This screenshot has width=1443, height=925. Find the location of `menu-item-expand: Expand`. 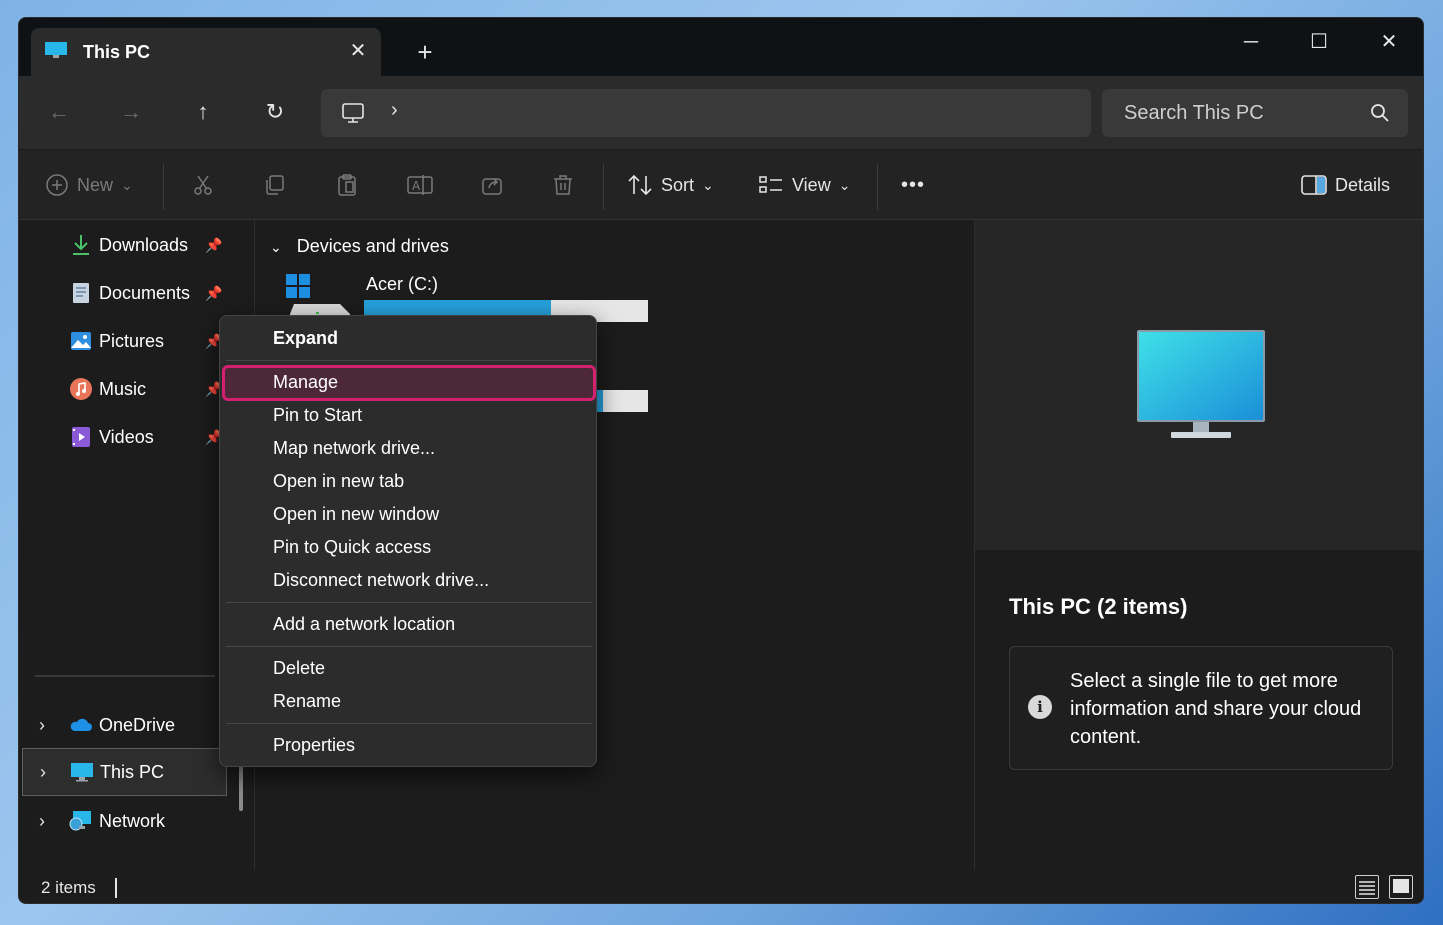

menu-item-expand: Expand is located at coordinates (408, 338).